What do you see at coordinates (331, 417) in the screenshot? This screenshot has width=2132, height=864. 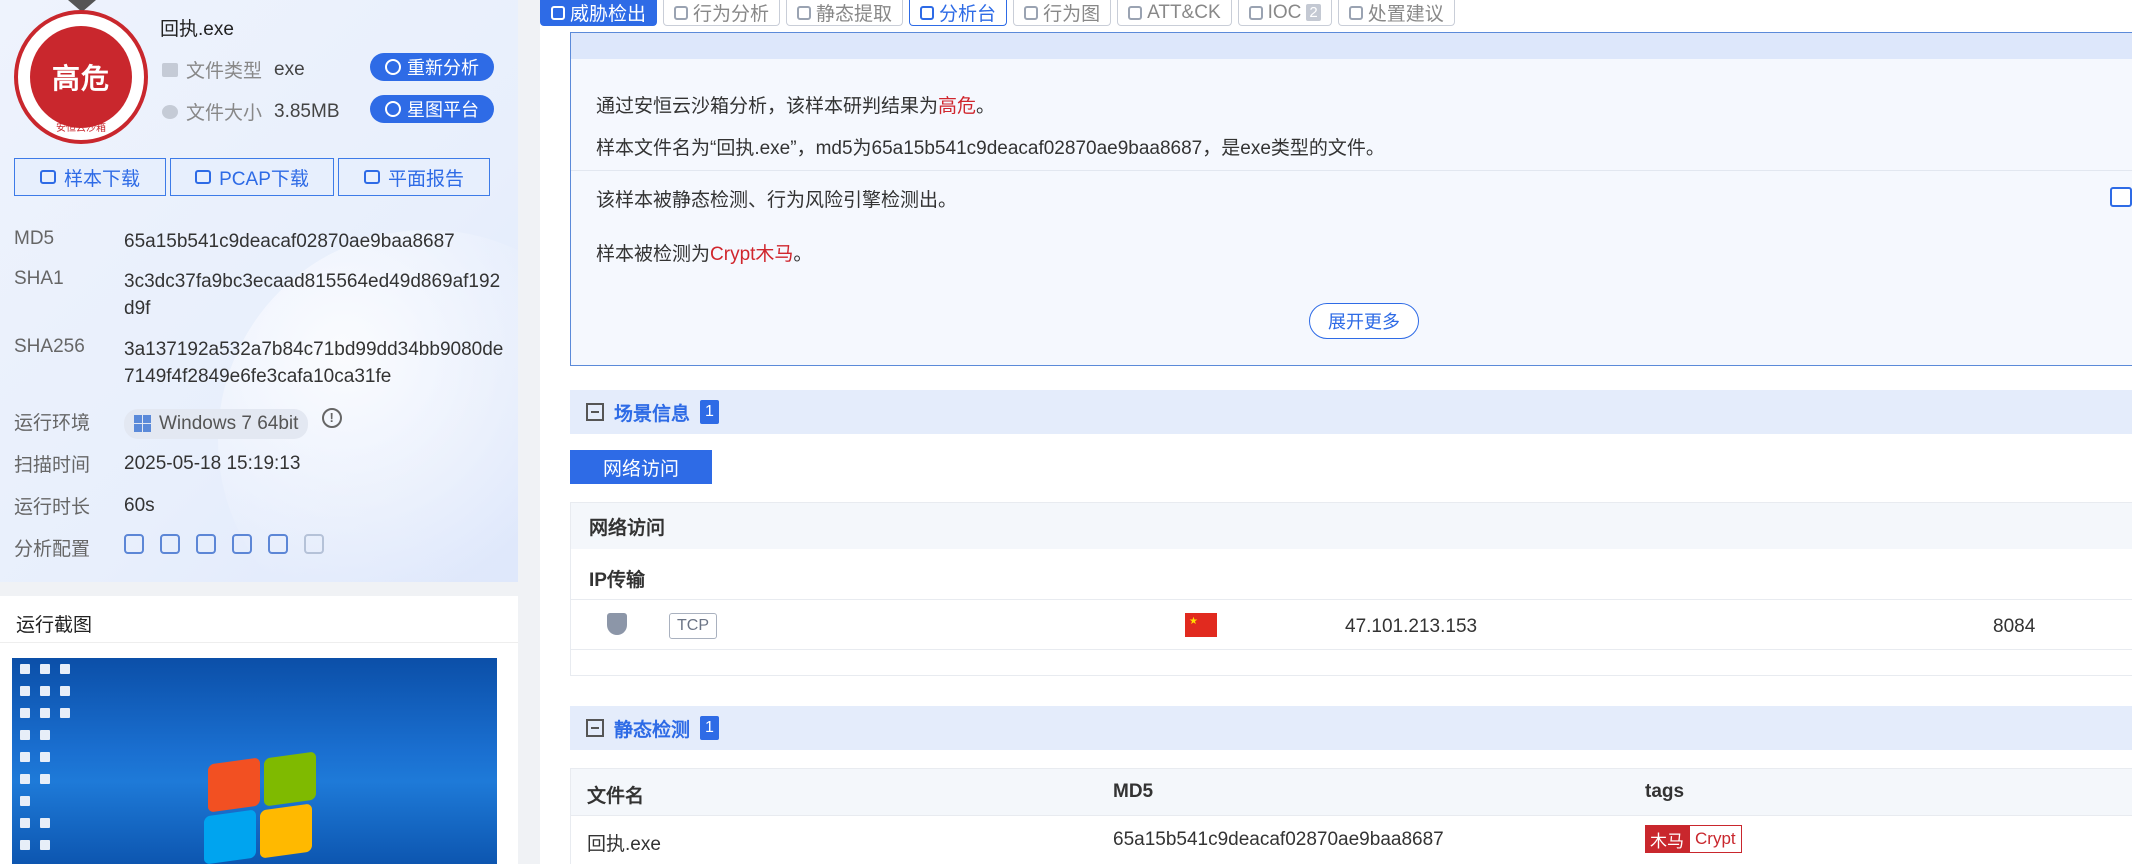 I see `info-icon: !` at bounding box center [331, 417].